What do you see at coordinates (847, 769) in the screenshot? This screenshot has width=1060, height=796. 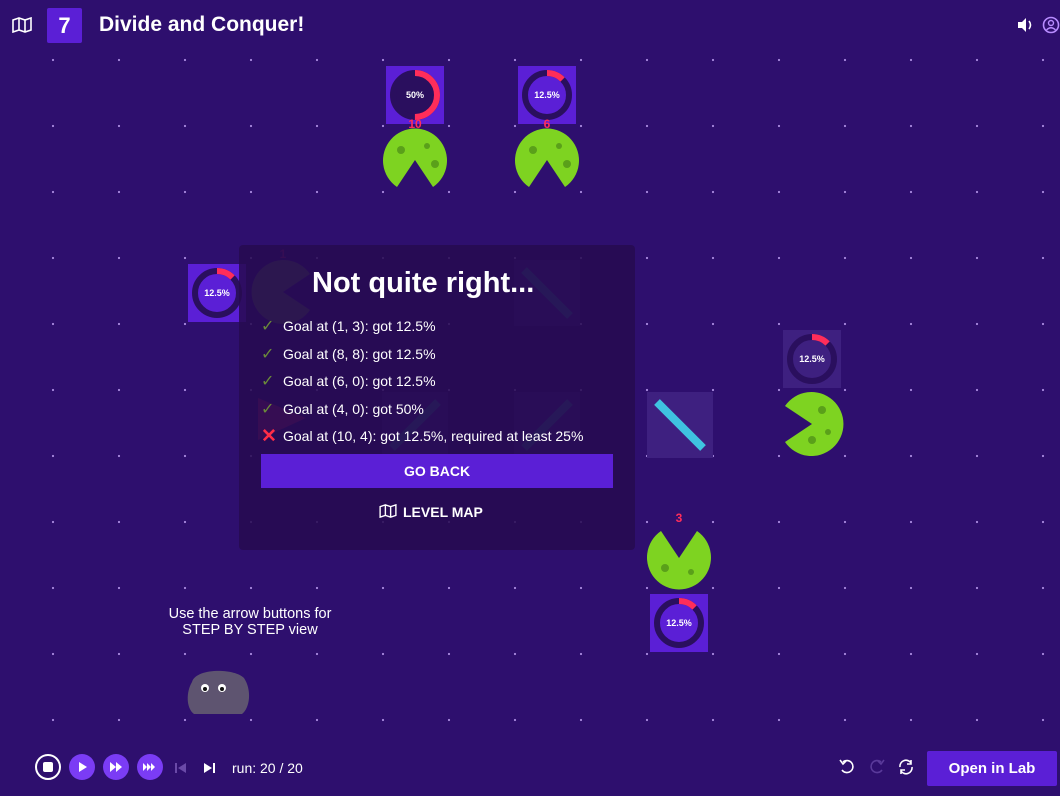 I see `undo-button` at bounding box center [847, 769].